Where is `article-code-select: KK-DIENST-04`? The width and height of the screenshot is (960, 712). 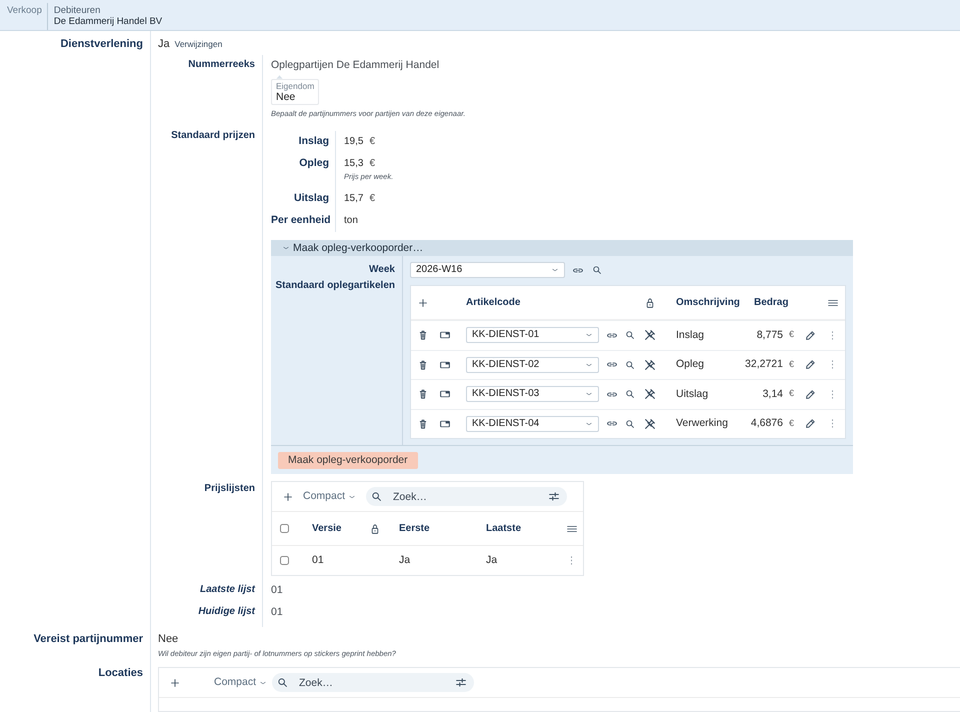 article-code-select: KK-DIENST-04 is located at coordinates (532, 424).